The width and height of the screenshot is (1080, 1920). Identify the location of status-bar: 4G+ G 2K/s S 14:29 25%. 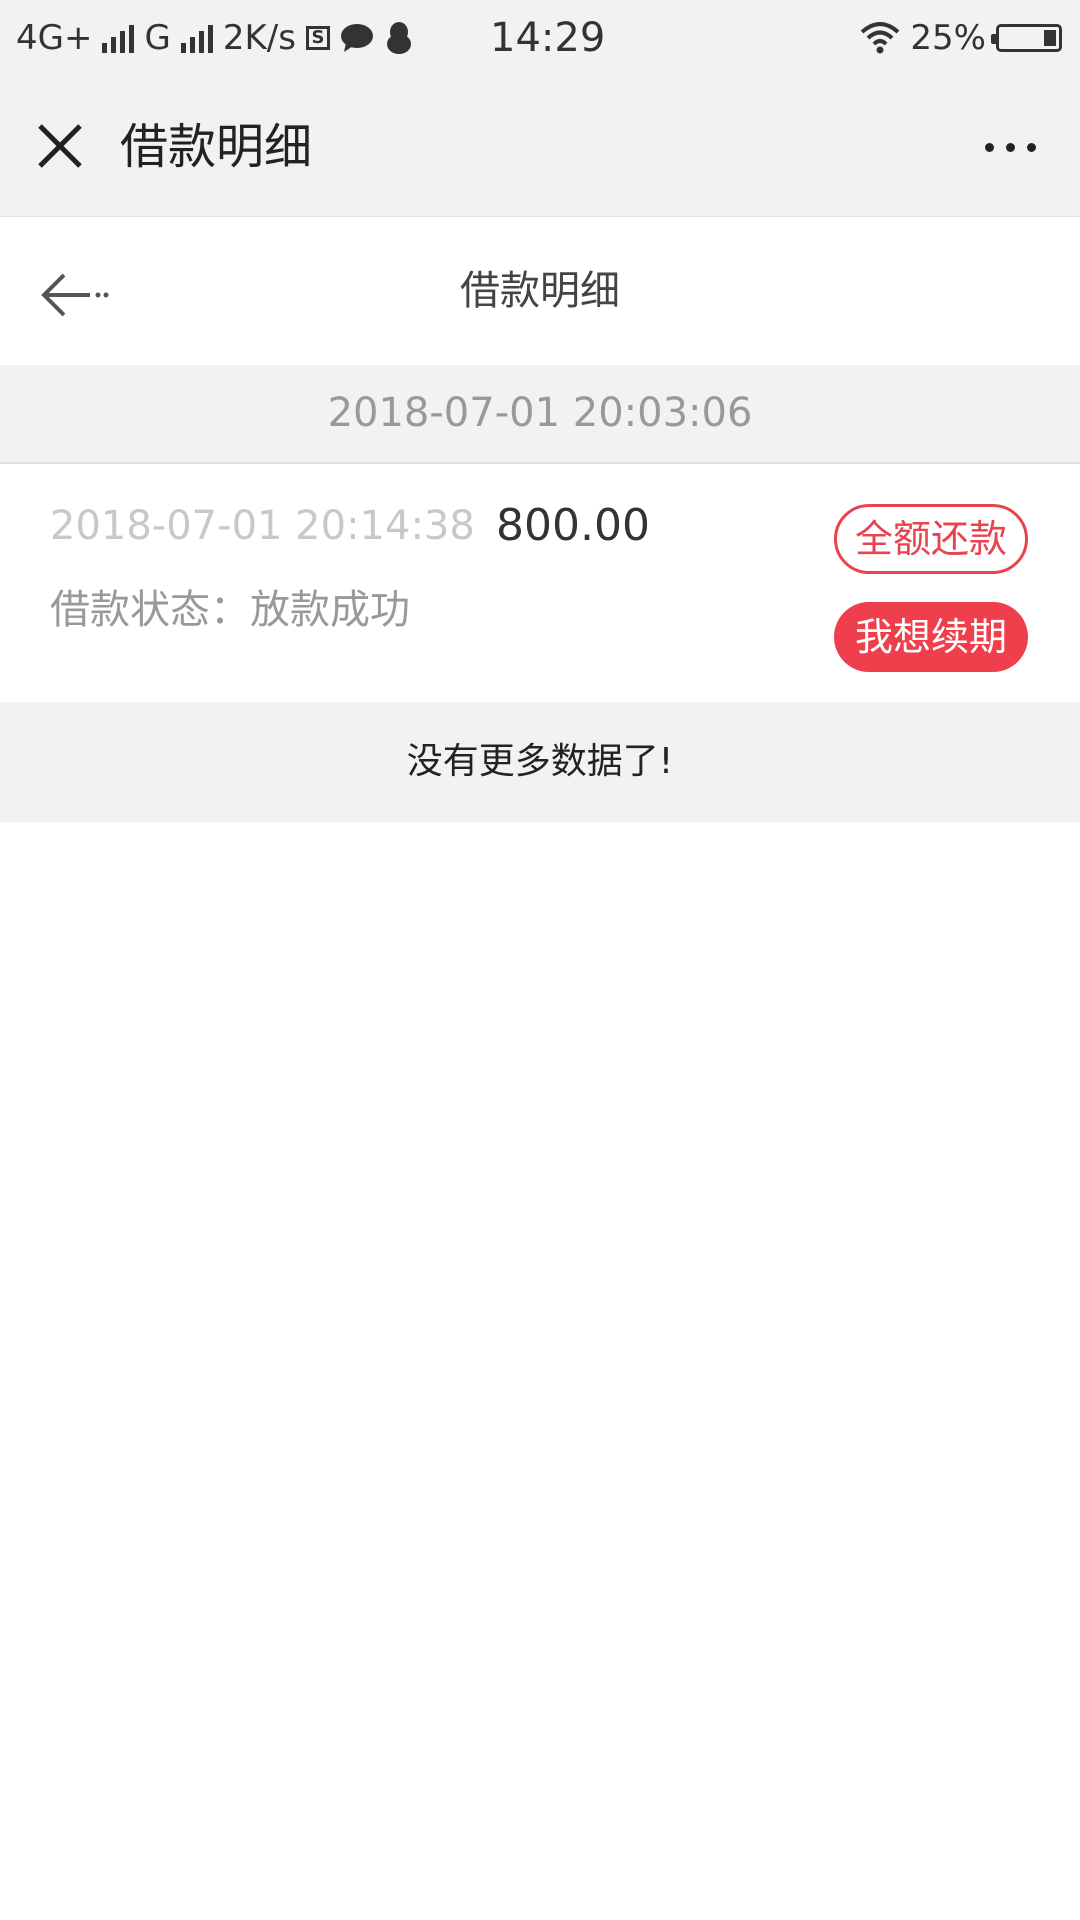
(540, 38).